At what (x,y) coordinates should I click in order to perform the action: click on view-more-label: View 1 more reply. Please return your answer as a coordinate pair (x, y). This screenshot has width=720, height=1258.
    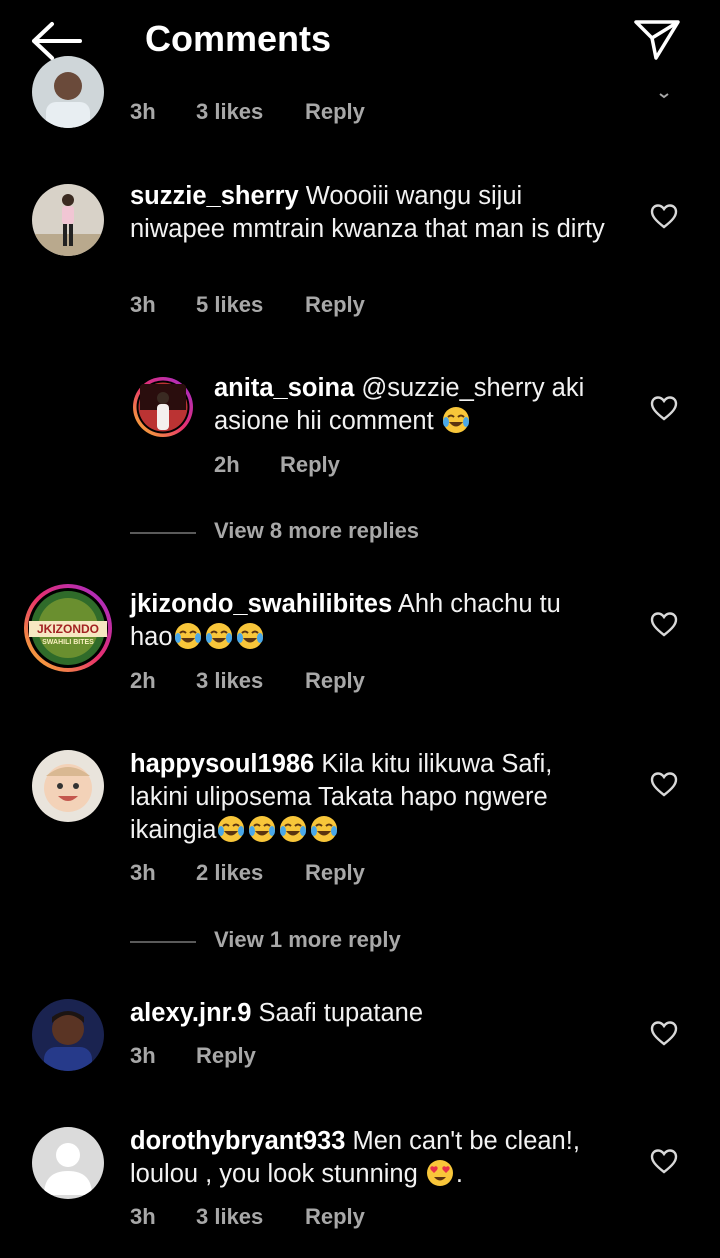
    Looking at the image, I should click on (307, 940).